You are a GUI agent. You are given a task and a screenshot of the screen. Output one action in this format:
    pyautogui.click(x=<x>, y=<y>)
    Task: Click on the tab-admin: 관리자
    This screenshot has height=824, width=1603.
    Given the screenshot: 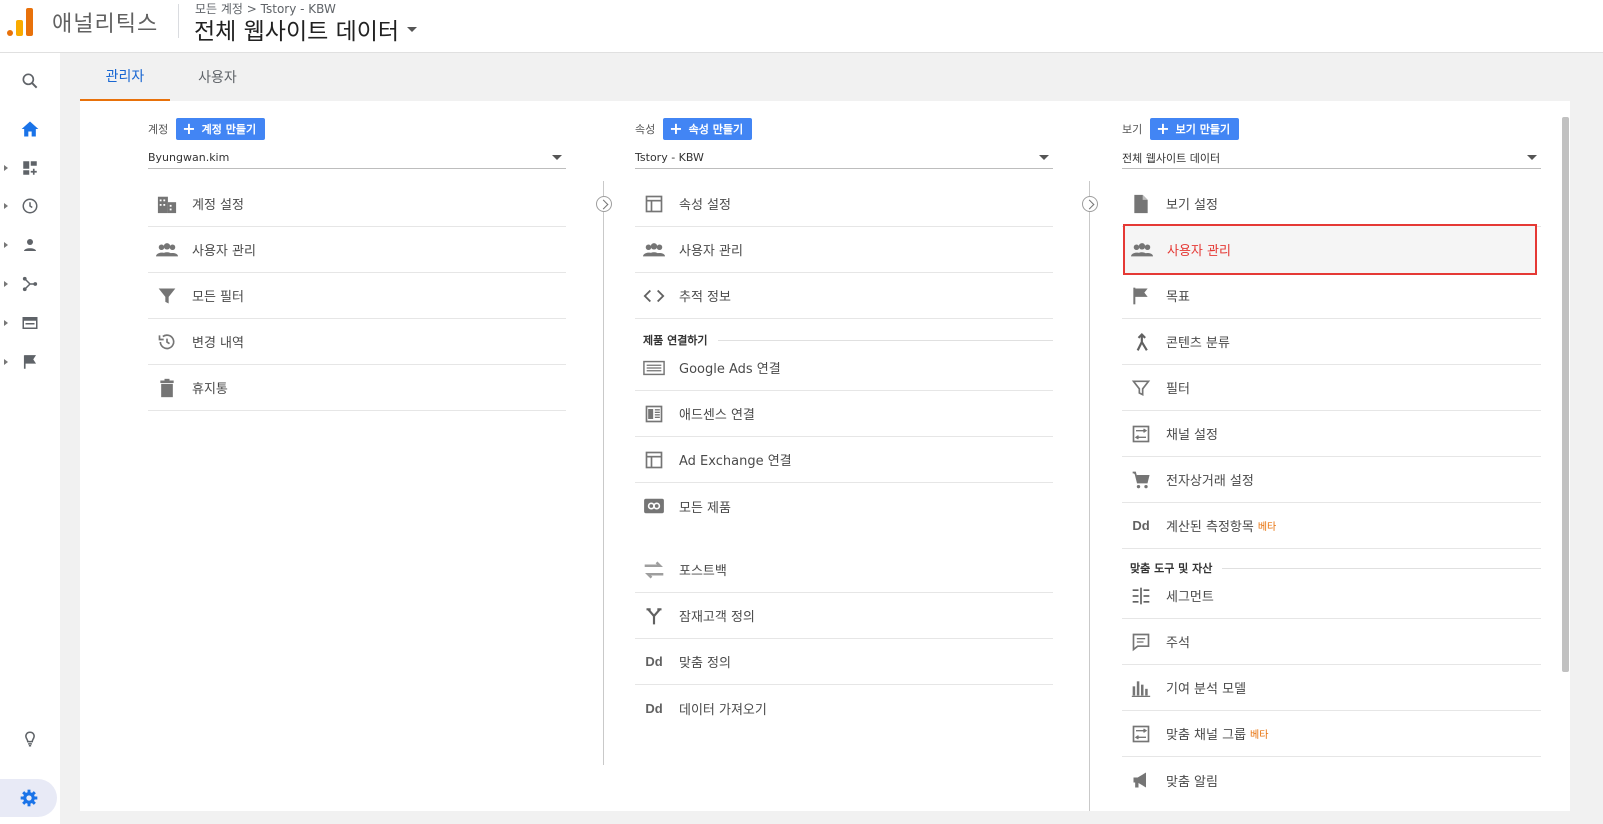 What is the action you would take?
    pyautogui.click(x=125, y=77)
    